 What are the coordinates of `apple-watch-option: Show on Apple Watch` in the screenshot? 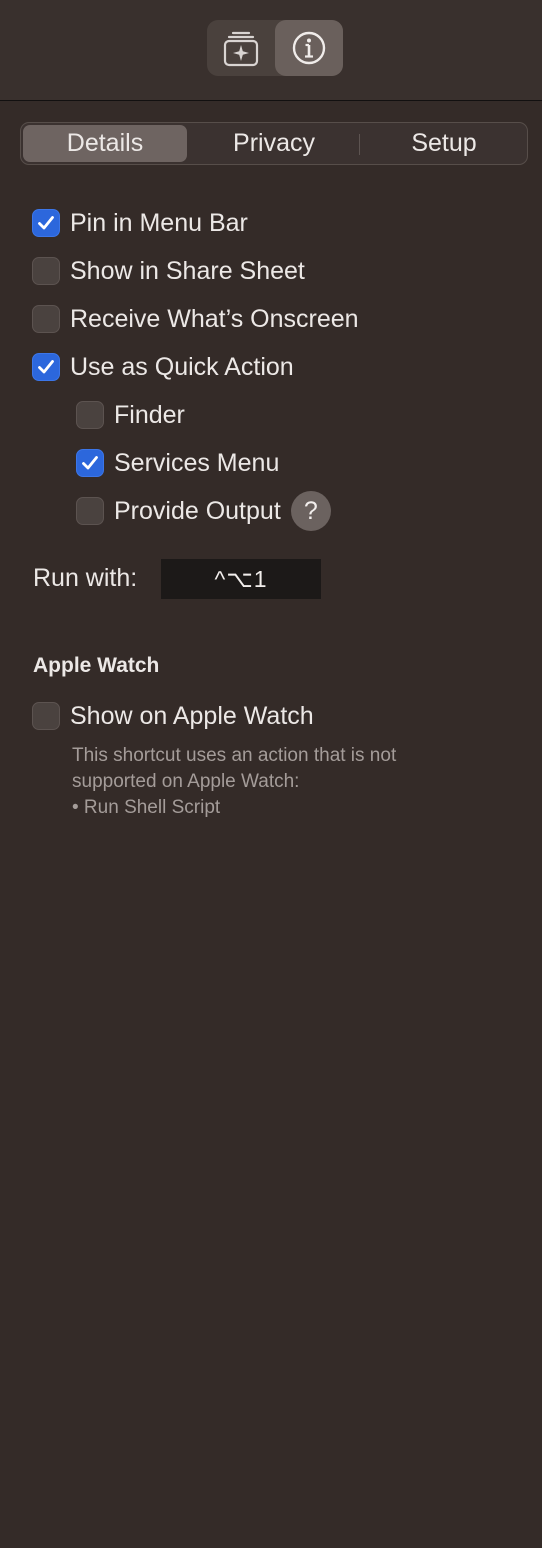 It's located at (173, 716).